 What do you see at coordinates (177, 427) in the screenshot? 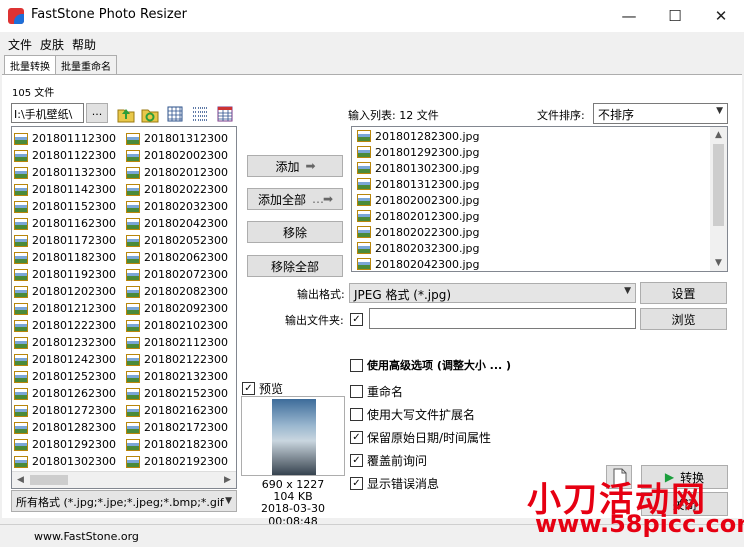
I see `list-item: 201802172300` at bounding box center [177, 427].